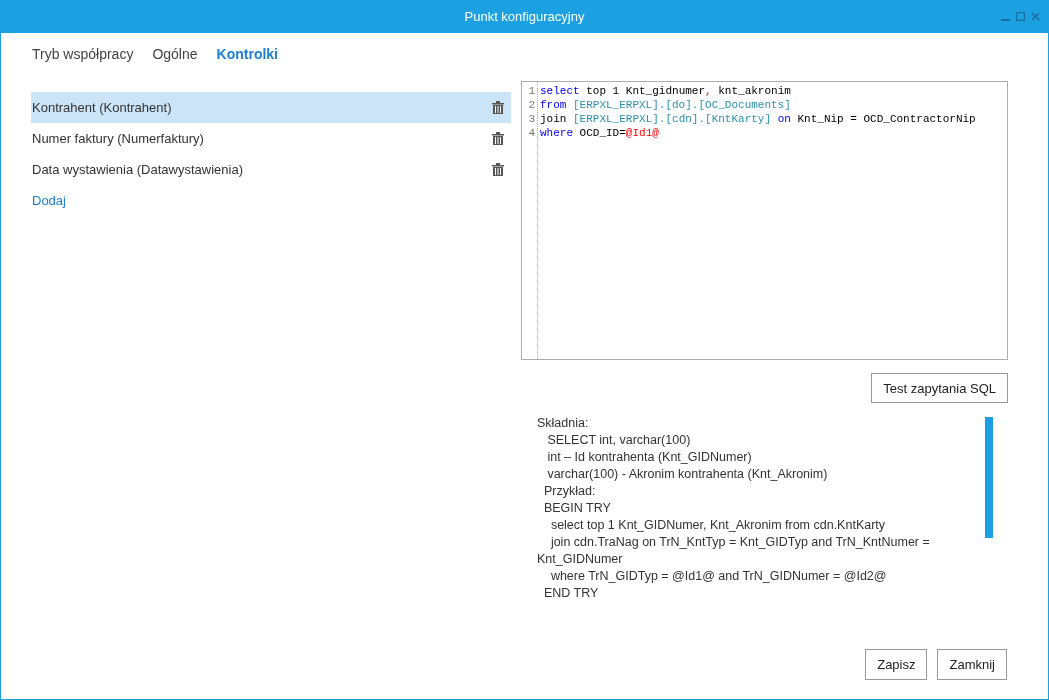 This screenshot has height=700, width=1049. What do you see at coordinates (83, 54) in the screenshot?
I see `tab: Tryb współpracy` at bounding box center [83, 54].